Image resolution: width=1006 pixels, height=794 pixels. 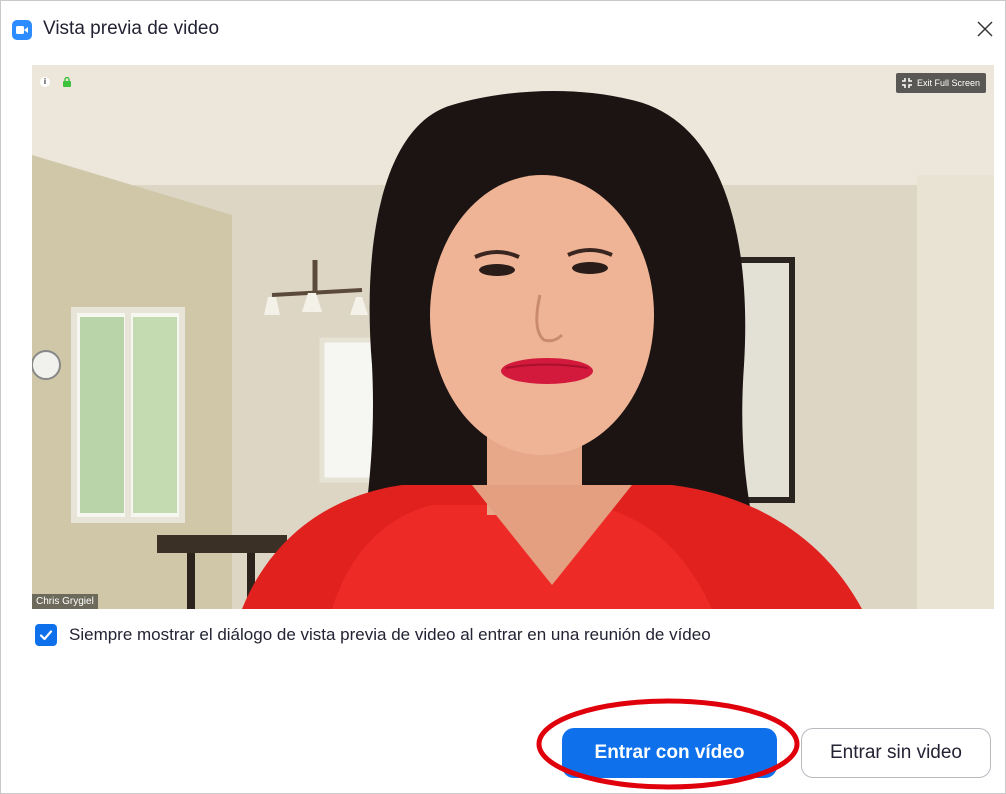 What do you see at coordinates (906, 83) in the screenshot?
I see `exit-fullscreen-icon` at bounding box center [906, 83].